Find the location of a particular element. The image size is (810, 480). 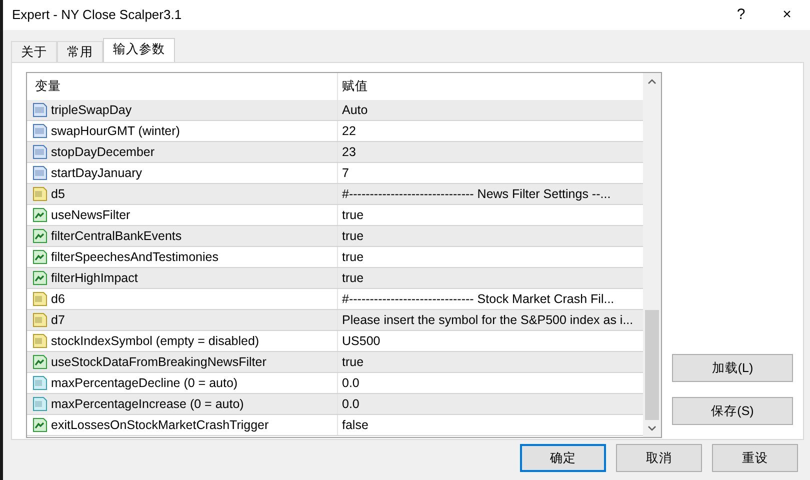

parameter-value: false is located at coordinates (355, 425).